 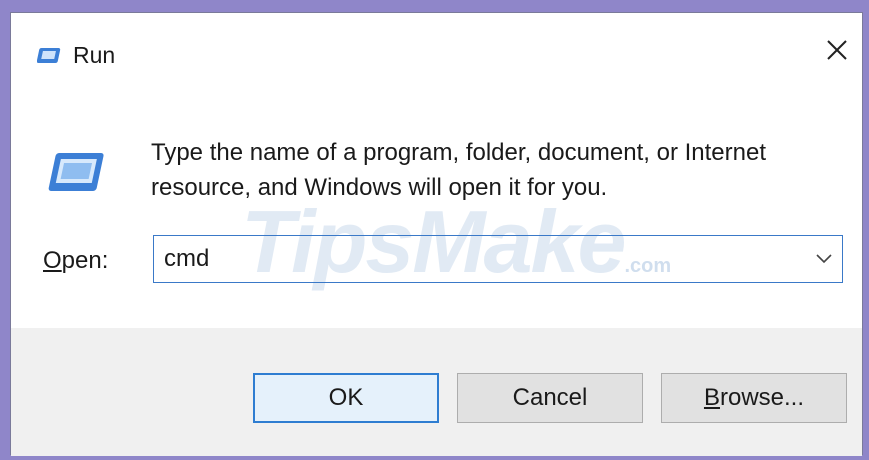 What do you see at coordinates (76, 260) in the screenshot?
I see `open-label: Open:` at bounding box center [76, 260].